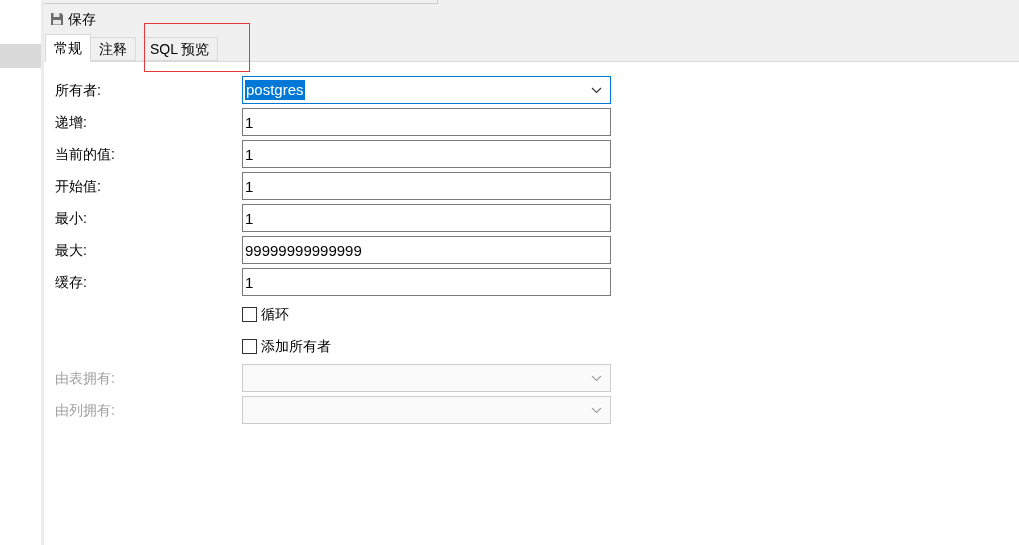 Image resolution: width=1019 pixels, height=545 pixels. Describe the element at coordinates (85, 410) in the screenshot. I see `field-label: 由列拥有:` at that location.